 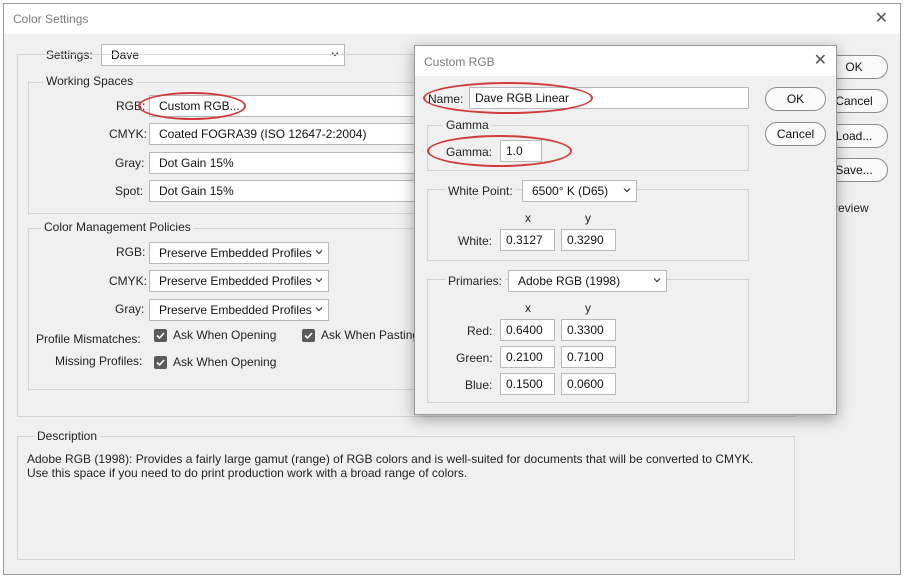 I want to click on blue-y-value: 0.0600, so click(x=585, y=384).